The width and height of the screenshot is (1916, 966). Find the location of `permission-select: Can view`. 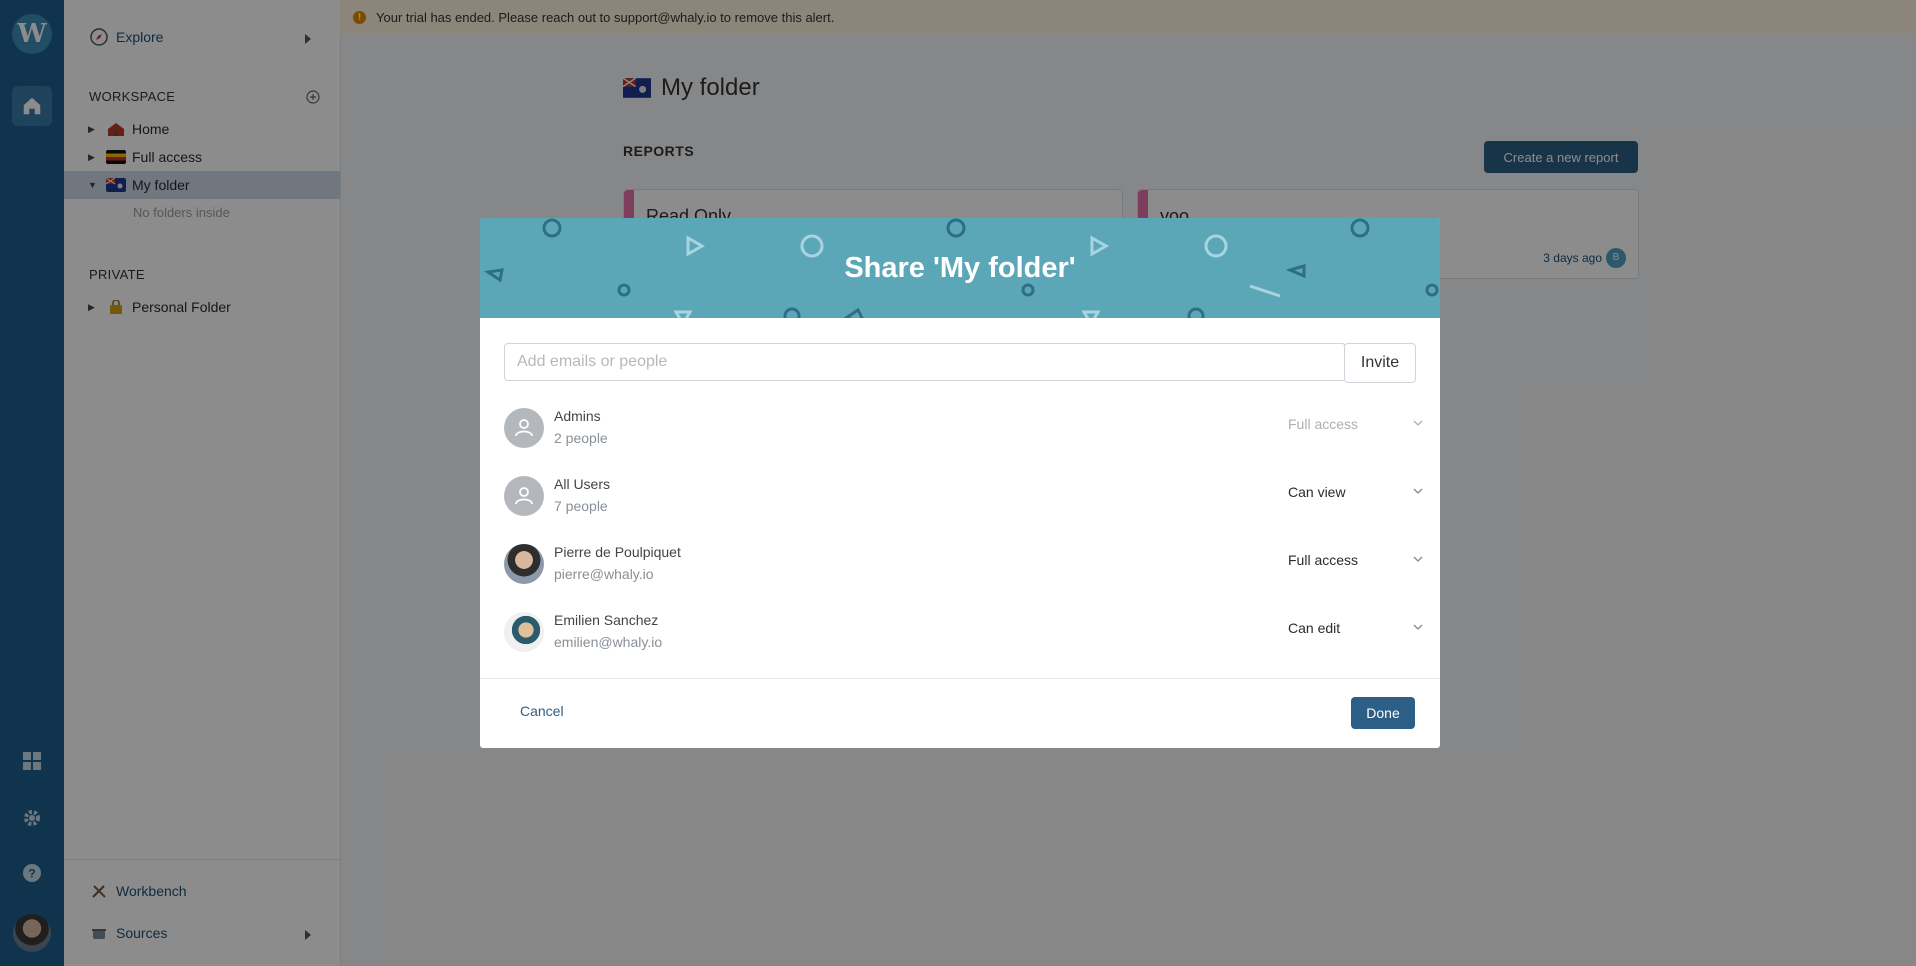

permission-select: Can view is located at coordinates (1317, 492).